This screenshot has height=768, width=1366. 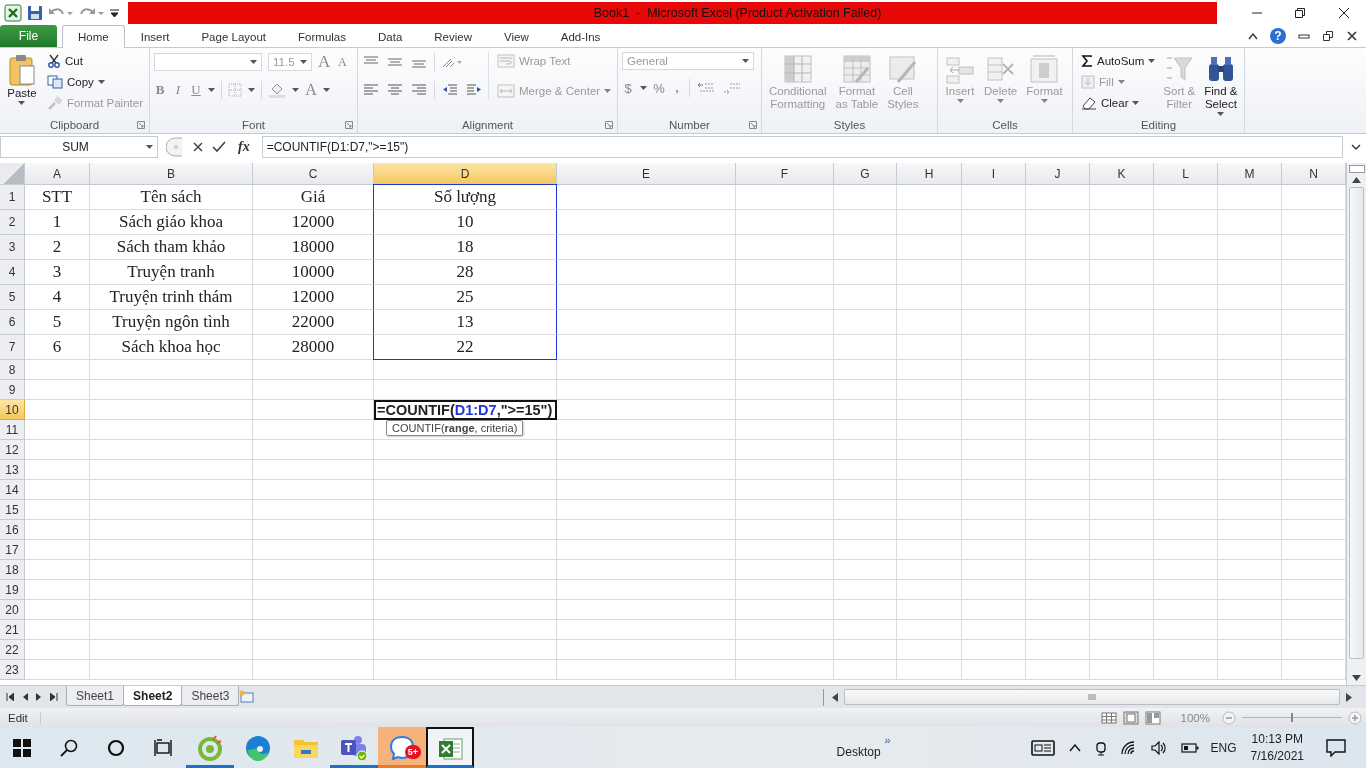 I want to click on ribbon-tab: Home, so click(x=93, y=36).